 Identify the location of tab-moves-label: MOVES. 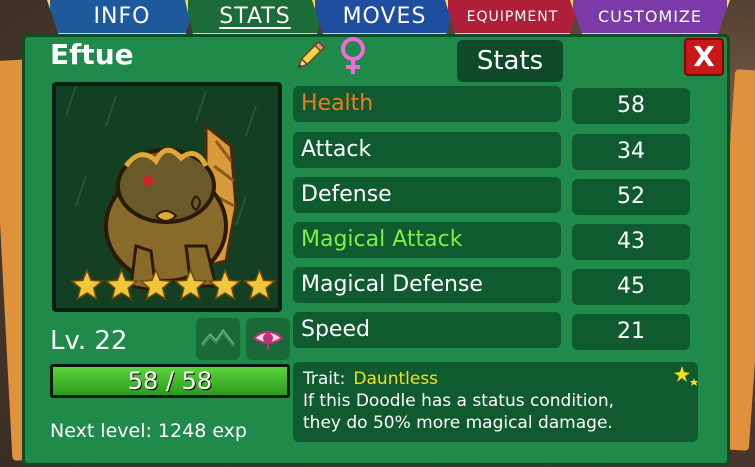
(384, 16).